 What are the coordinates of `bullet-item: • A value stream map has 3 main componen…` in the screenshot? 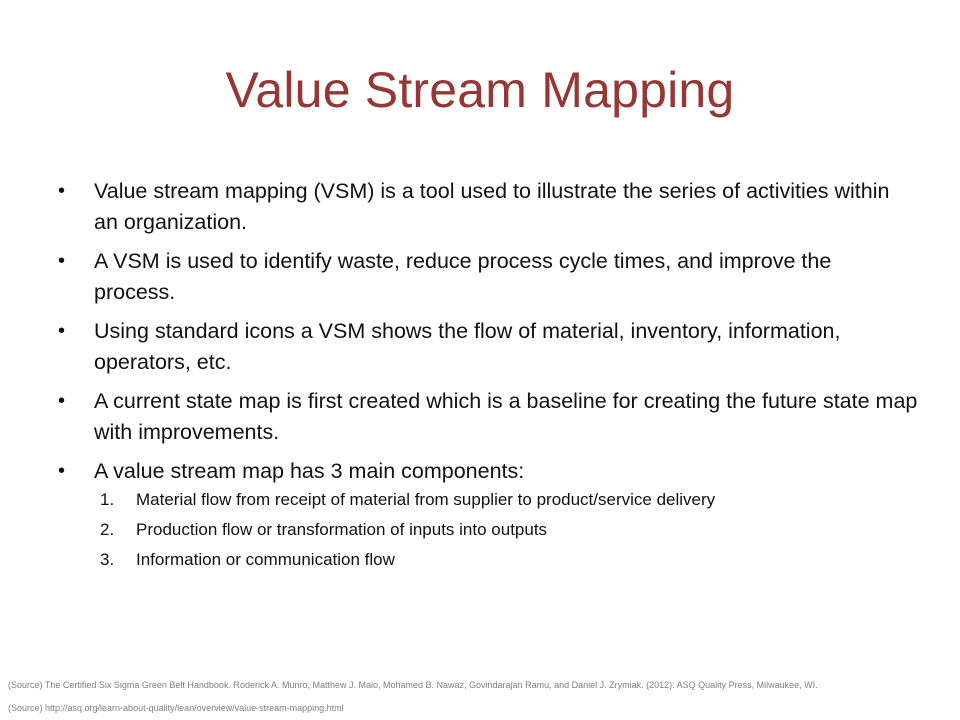 It's located at (488, 513).